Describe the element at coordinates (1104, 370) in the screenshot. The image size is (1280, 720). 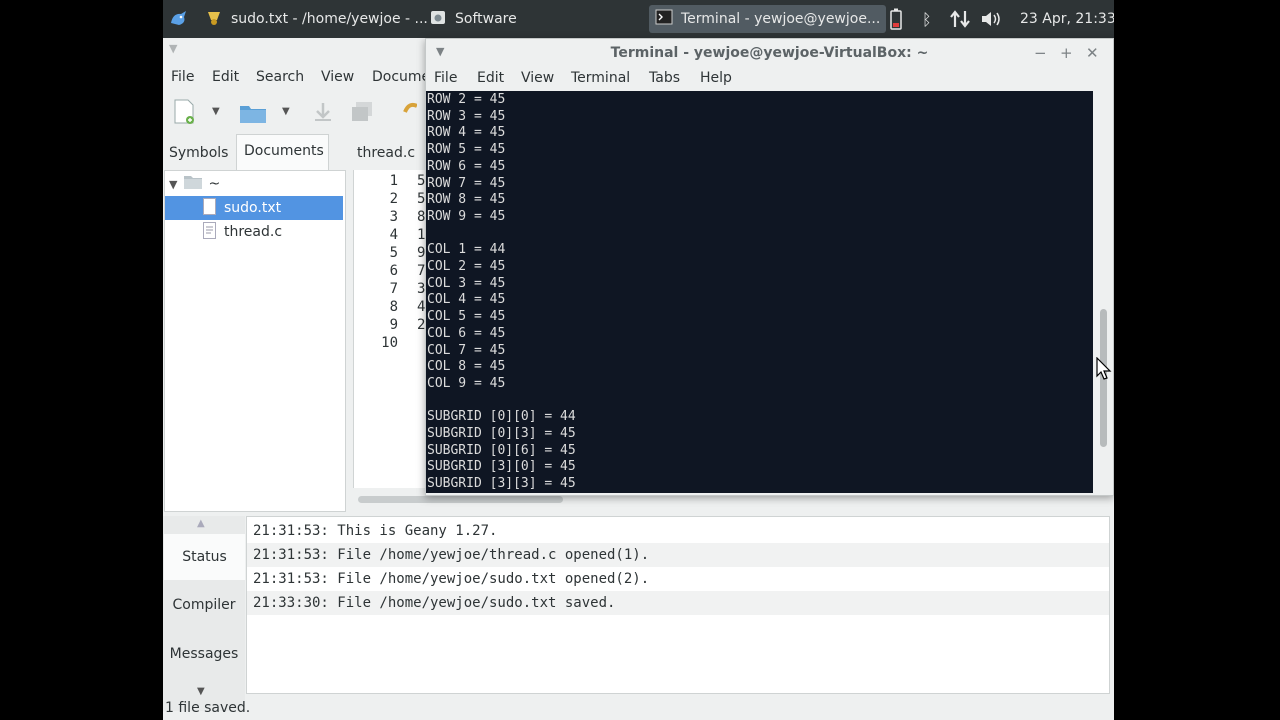
I see `mouse-cursor-icon` at that location.